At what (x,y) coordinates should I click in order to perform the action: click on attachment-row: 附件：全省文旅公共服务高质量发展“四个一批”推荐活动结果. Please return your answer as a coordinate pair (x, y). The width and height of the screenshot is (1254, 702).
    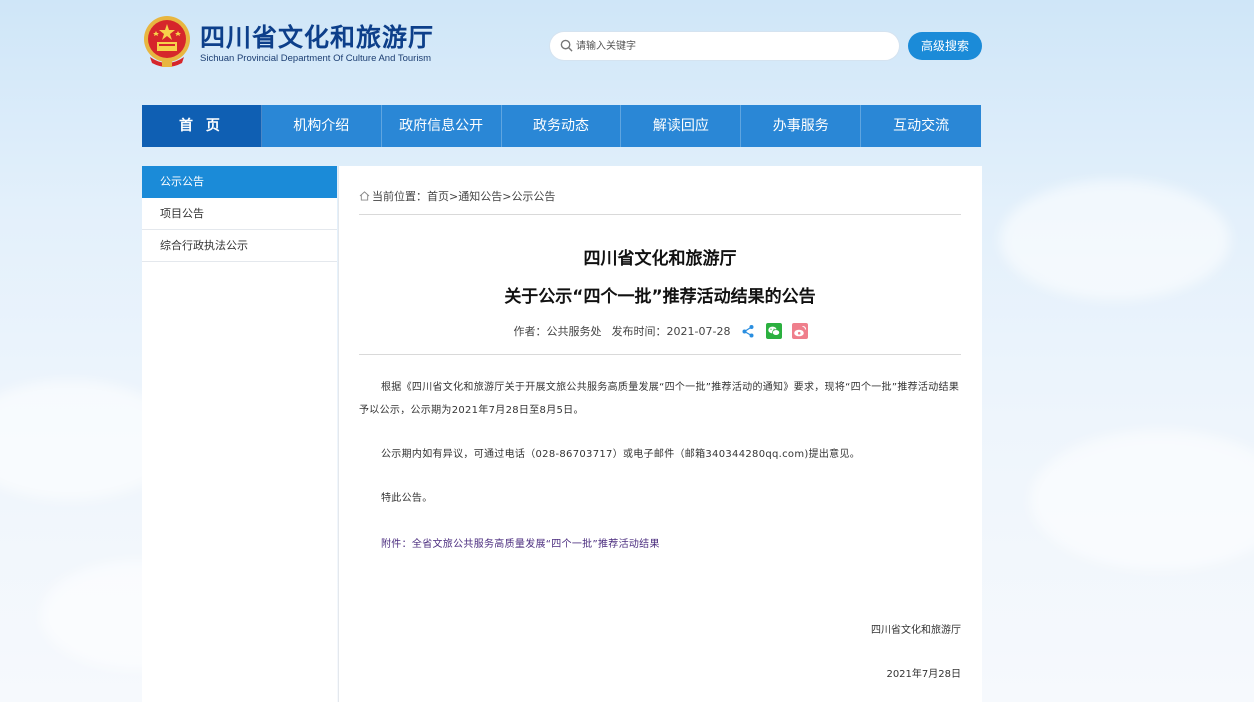
    Looking at the image, I should click on (660, 544).